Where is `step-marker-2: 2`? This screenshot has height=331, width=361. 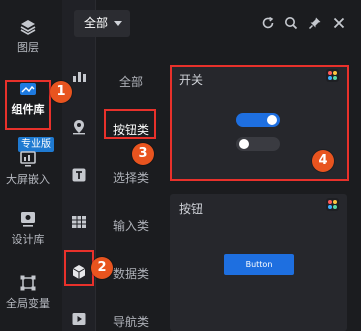
step-marker-2: 2 is located at coordinates (102, 268).